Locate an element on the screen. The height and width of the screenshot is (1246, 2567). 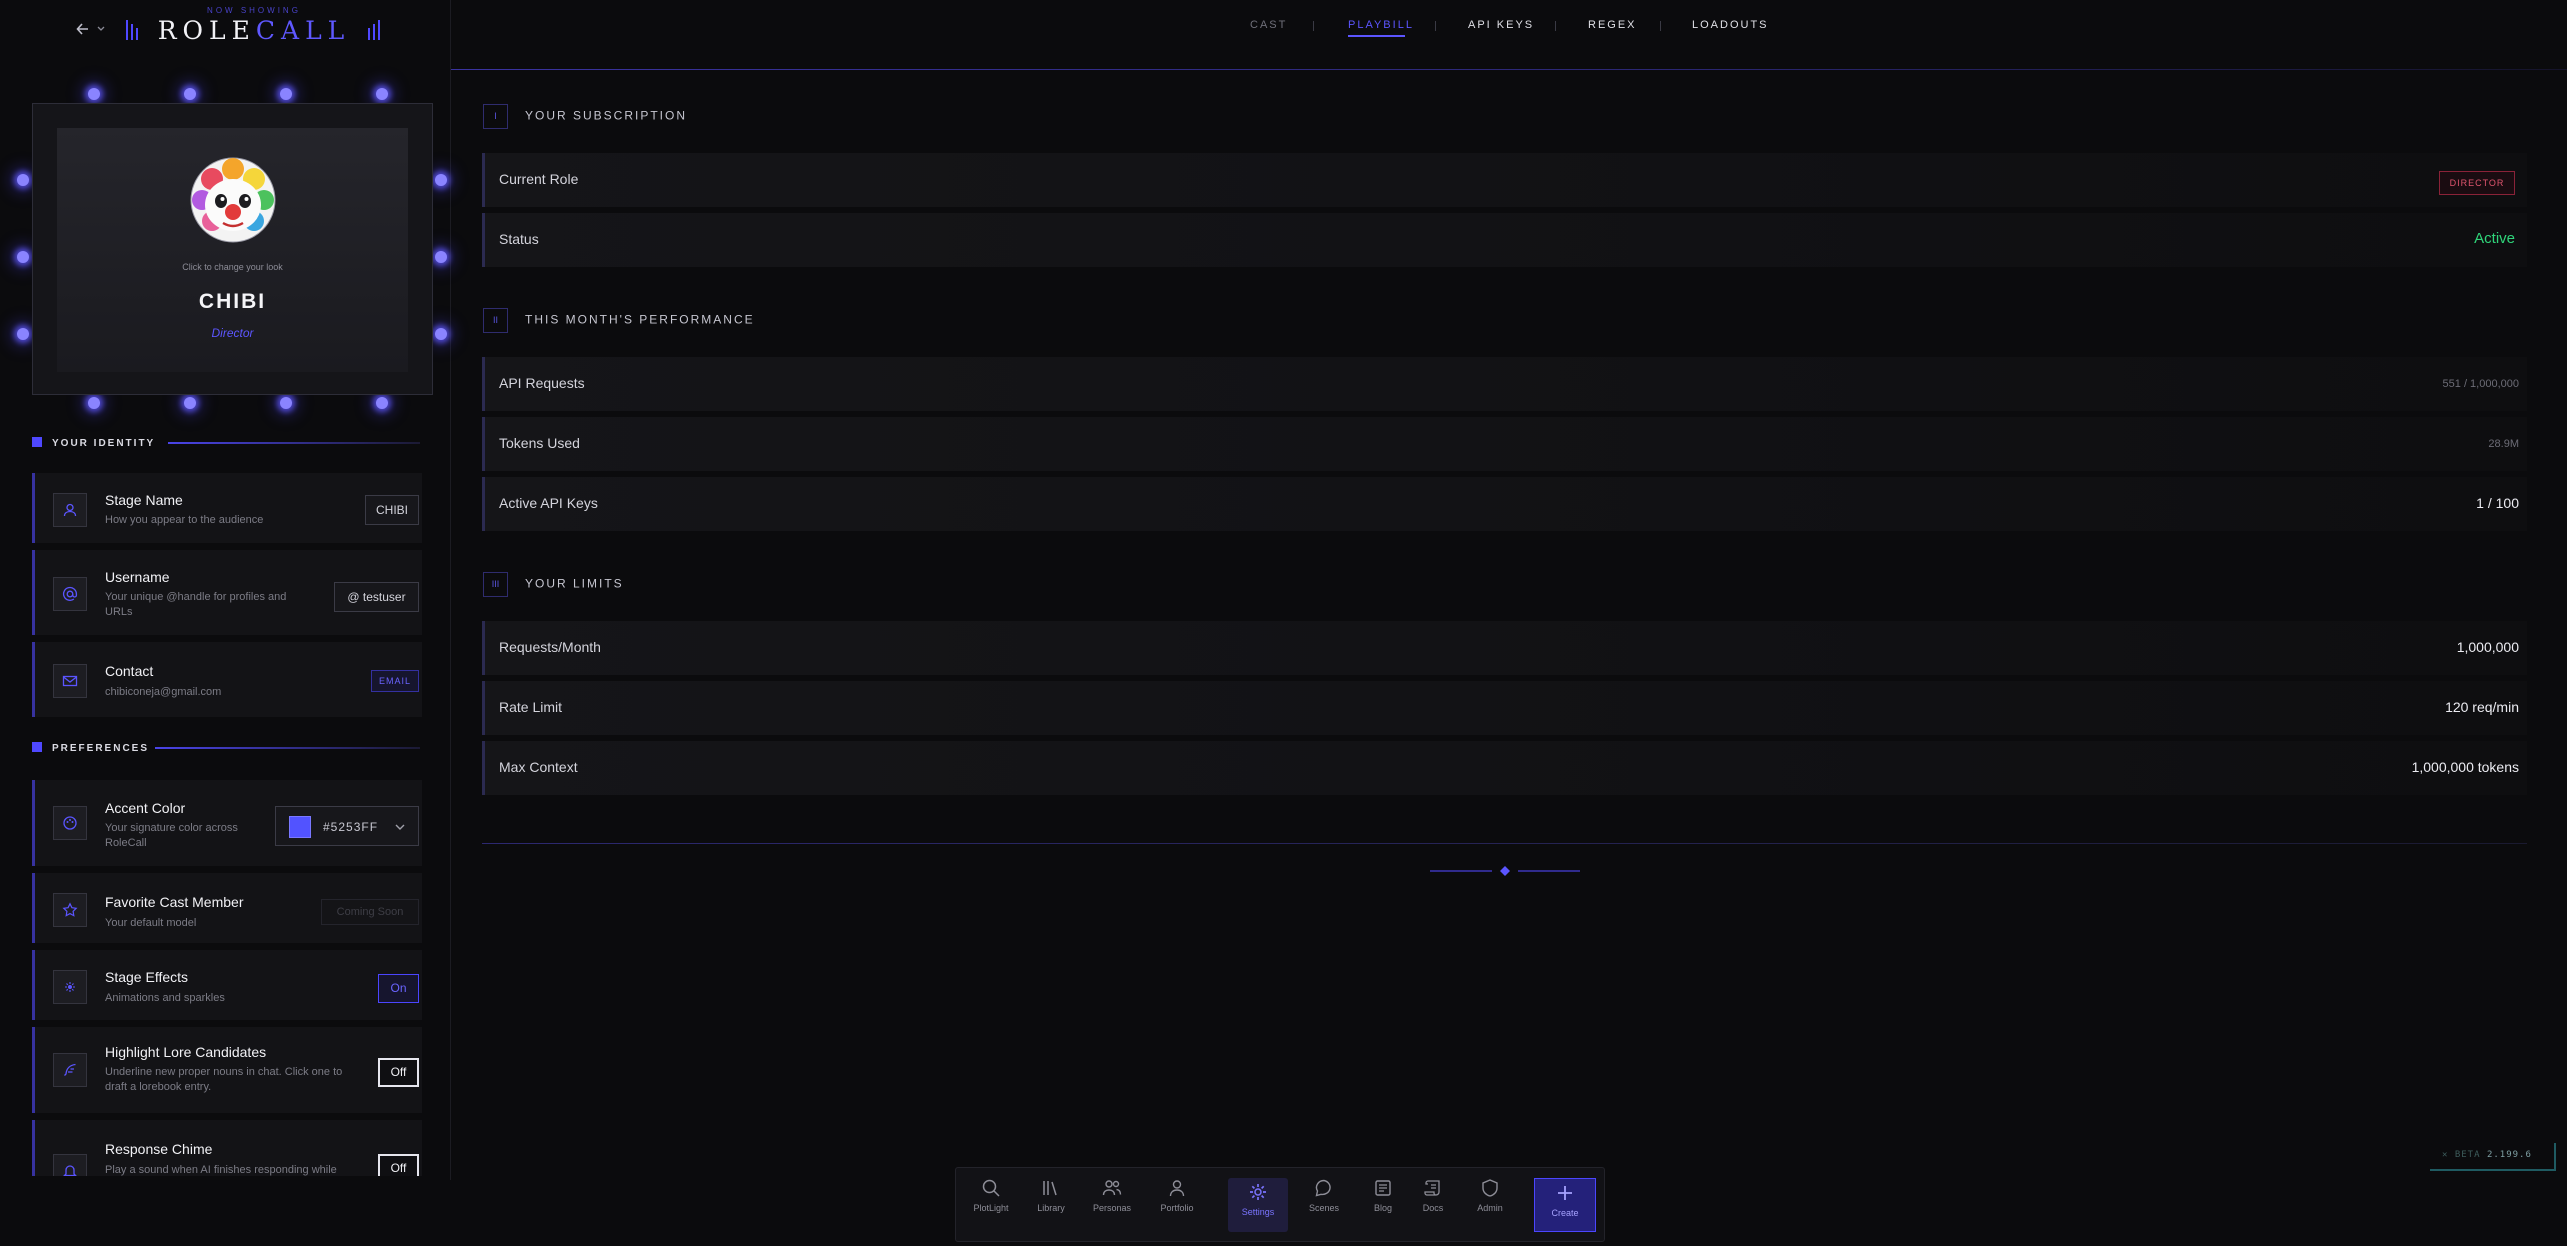
setting-title: Stage Name is located at coordinates (144, 500).